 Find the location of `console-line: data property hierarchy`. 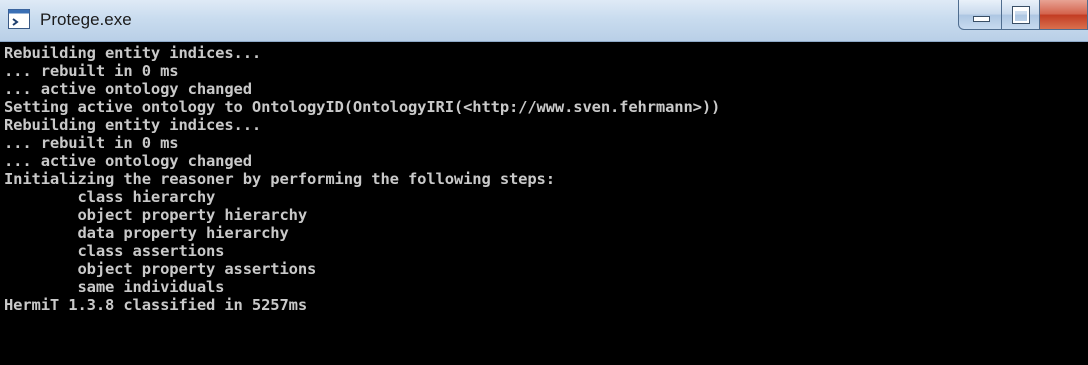

console-line: data property hierarchy is located at coordinates (146, 233).